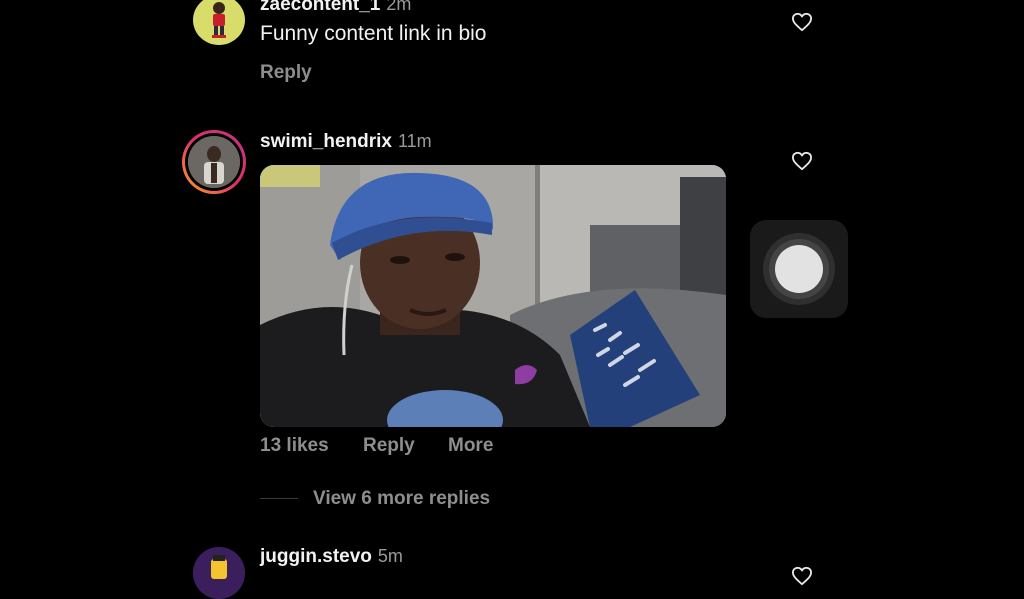  Describe the element at coordinates (279, 498) in the screenshot. I see `replies-divider` at that location.